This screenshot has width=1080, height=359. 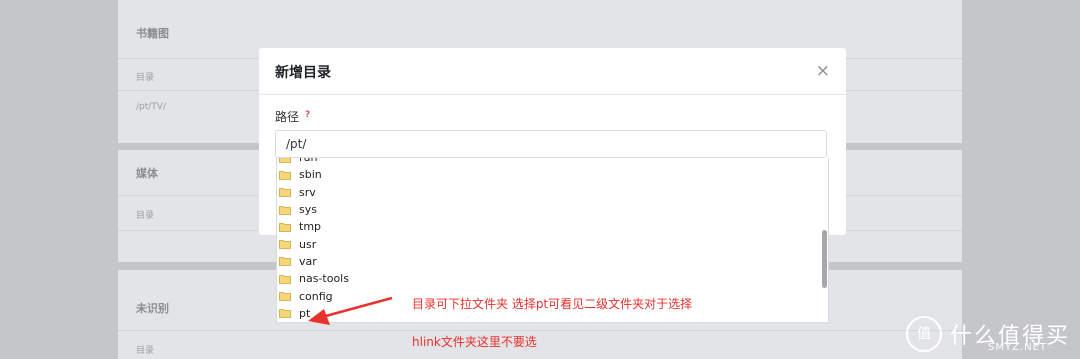 What do you see at coordinates (310, 175) in the screenshot?
I see `directory-item-label: sbin` at bounding box center [310, 175].